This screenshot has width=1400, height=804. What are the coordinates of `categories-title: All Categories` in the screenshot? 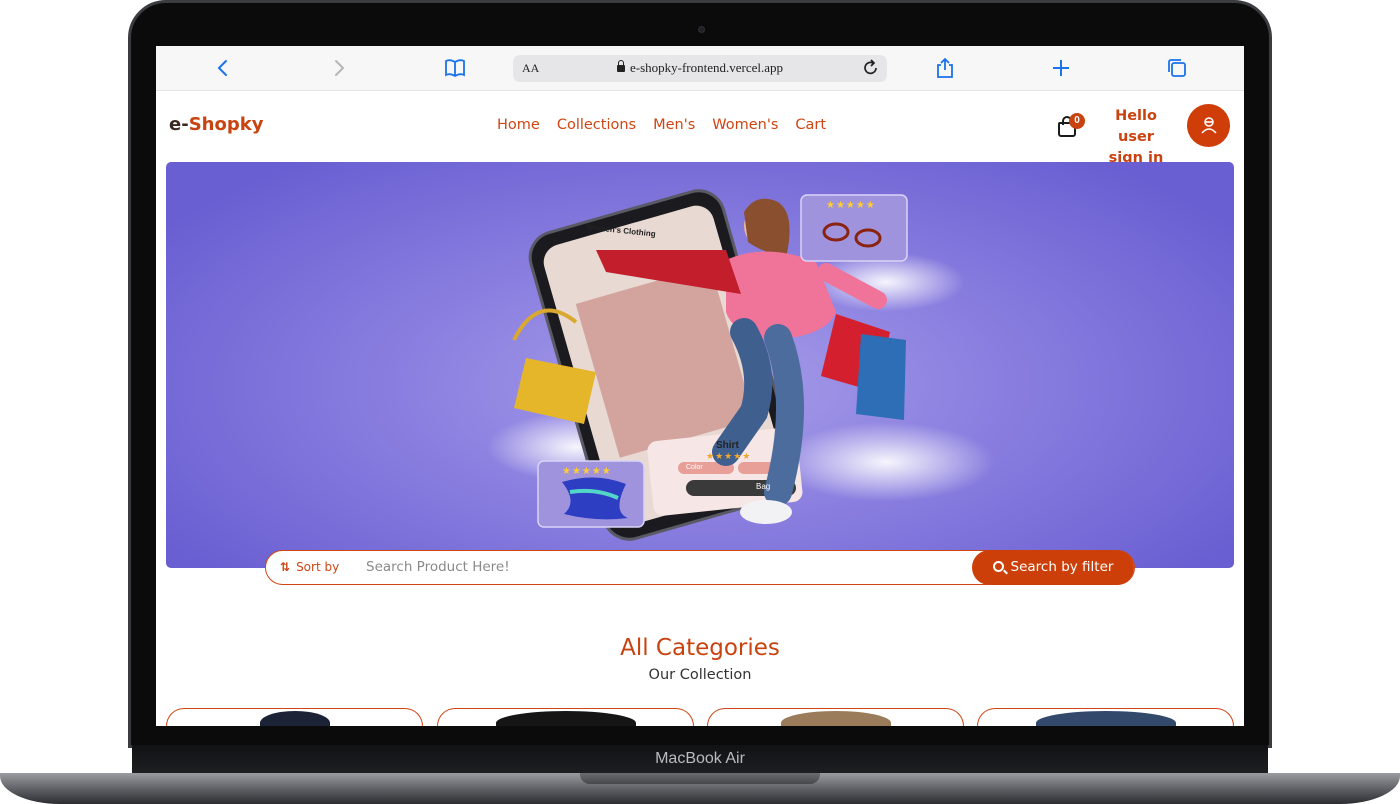 It's located at (700, 648).